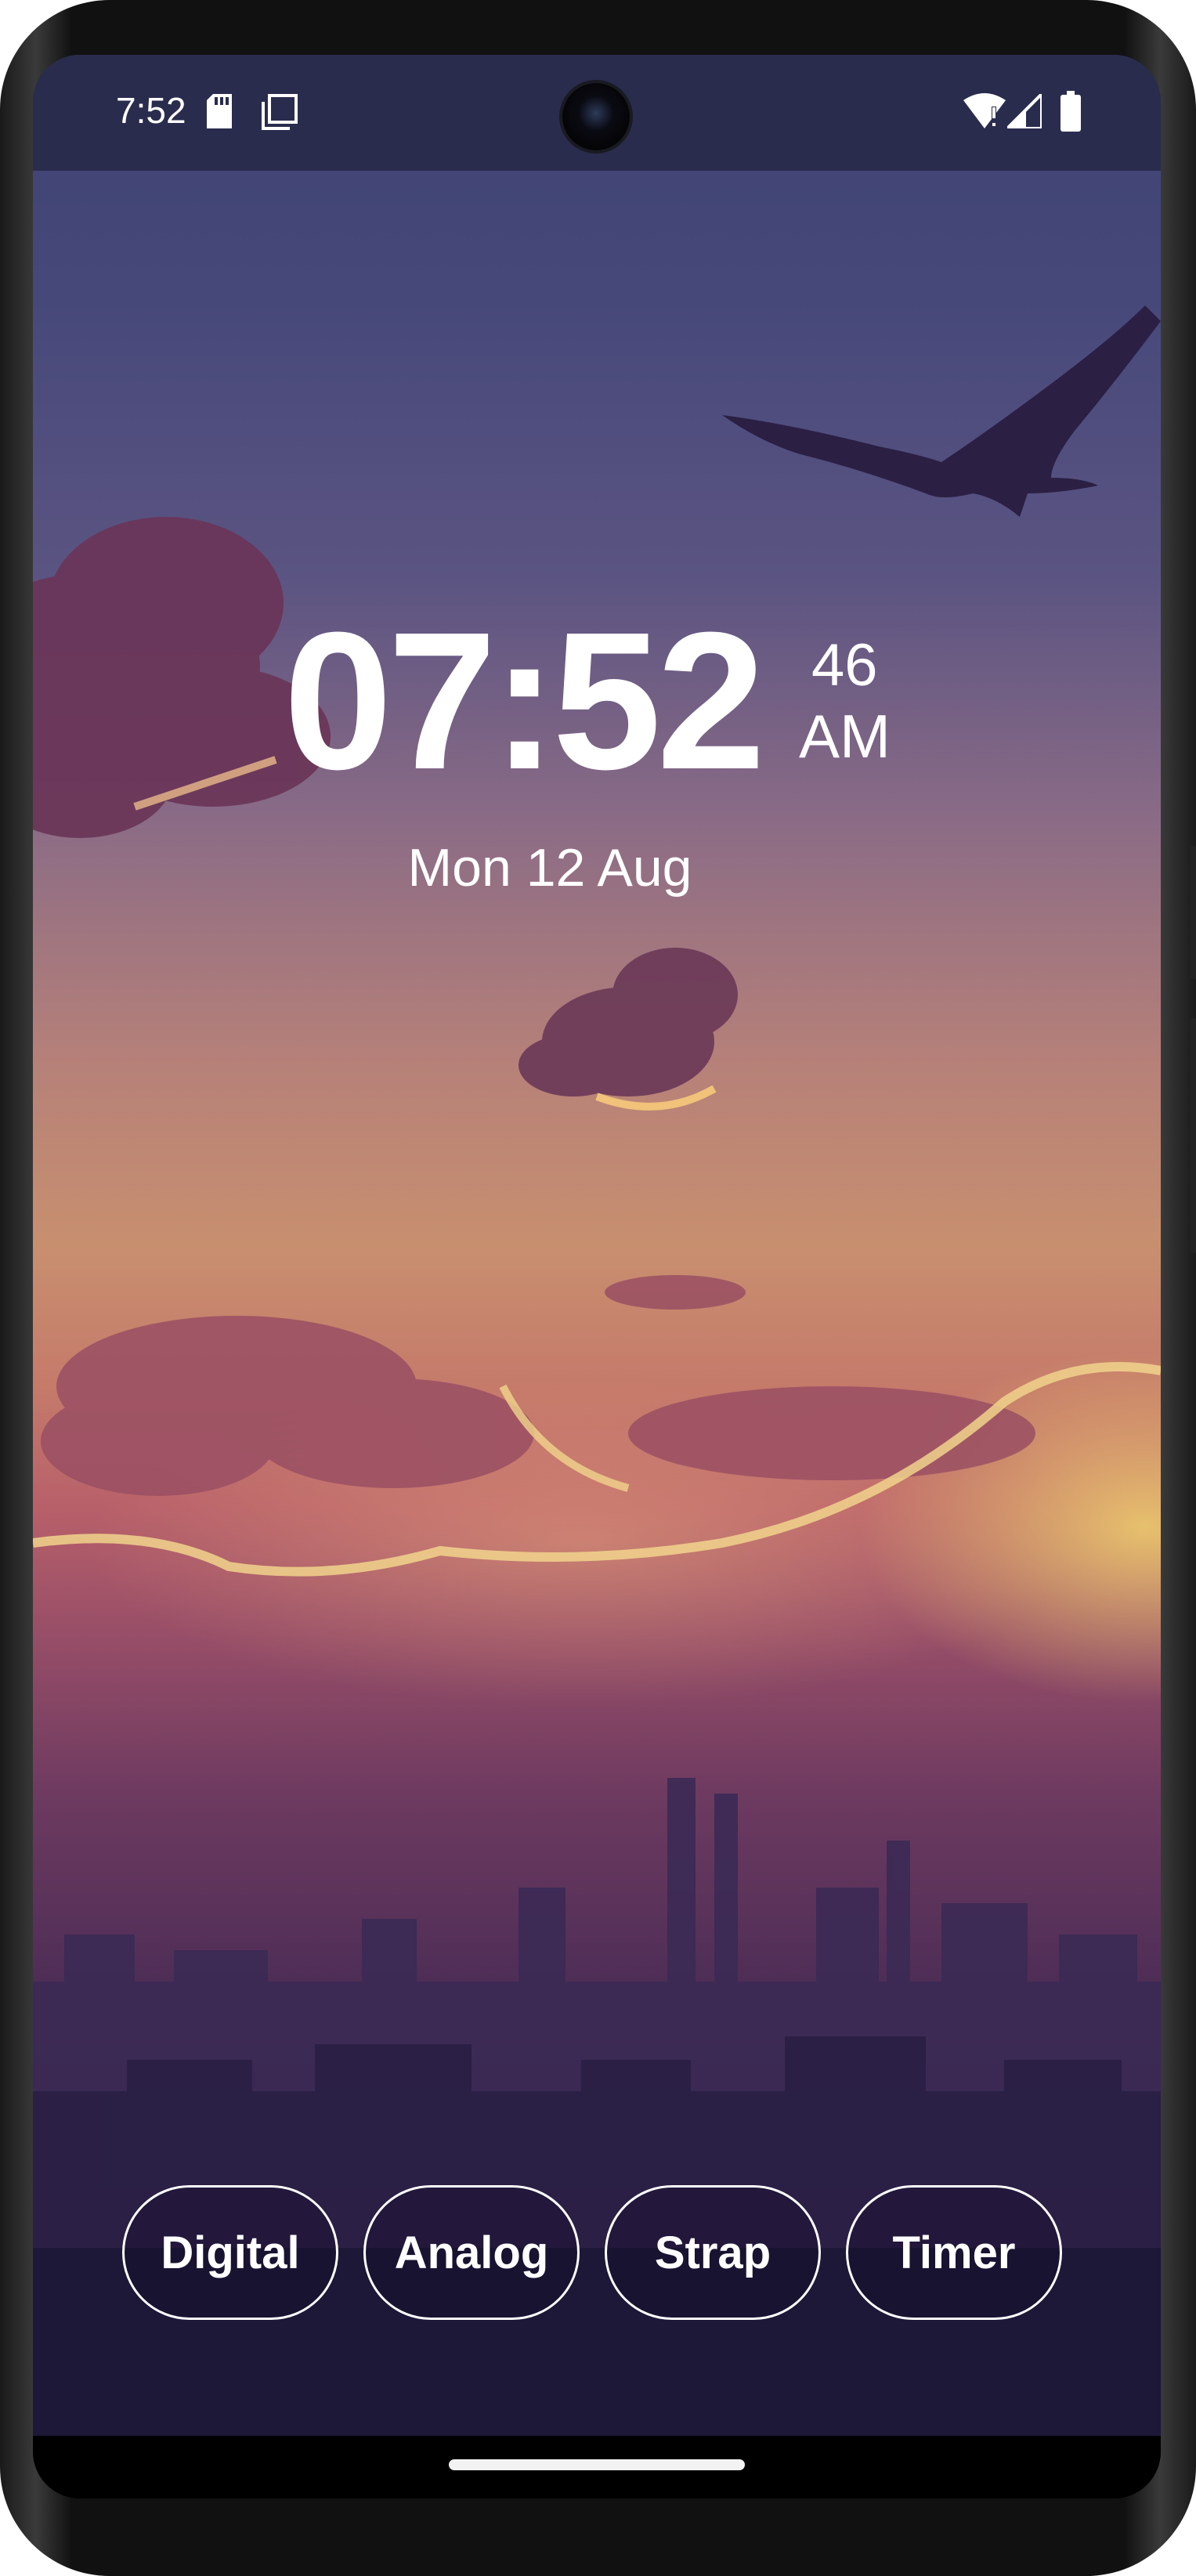 The width and height of the screenshot is (1196, 2576). What do you see at coordinates (280, 114) in the screenshot?
I see `screen-copy-icon` at bounding box center [280, 114].